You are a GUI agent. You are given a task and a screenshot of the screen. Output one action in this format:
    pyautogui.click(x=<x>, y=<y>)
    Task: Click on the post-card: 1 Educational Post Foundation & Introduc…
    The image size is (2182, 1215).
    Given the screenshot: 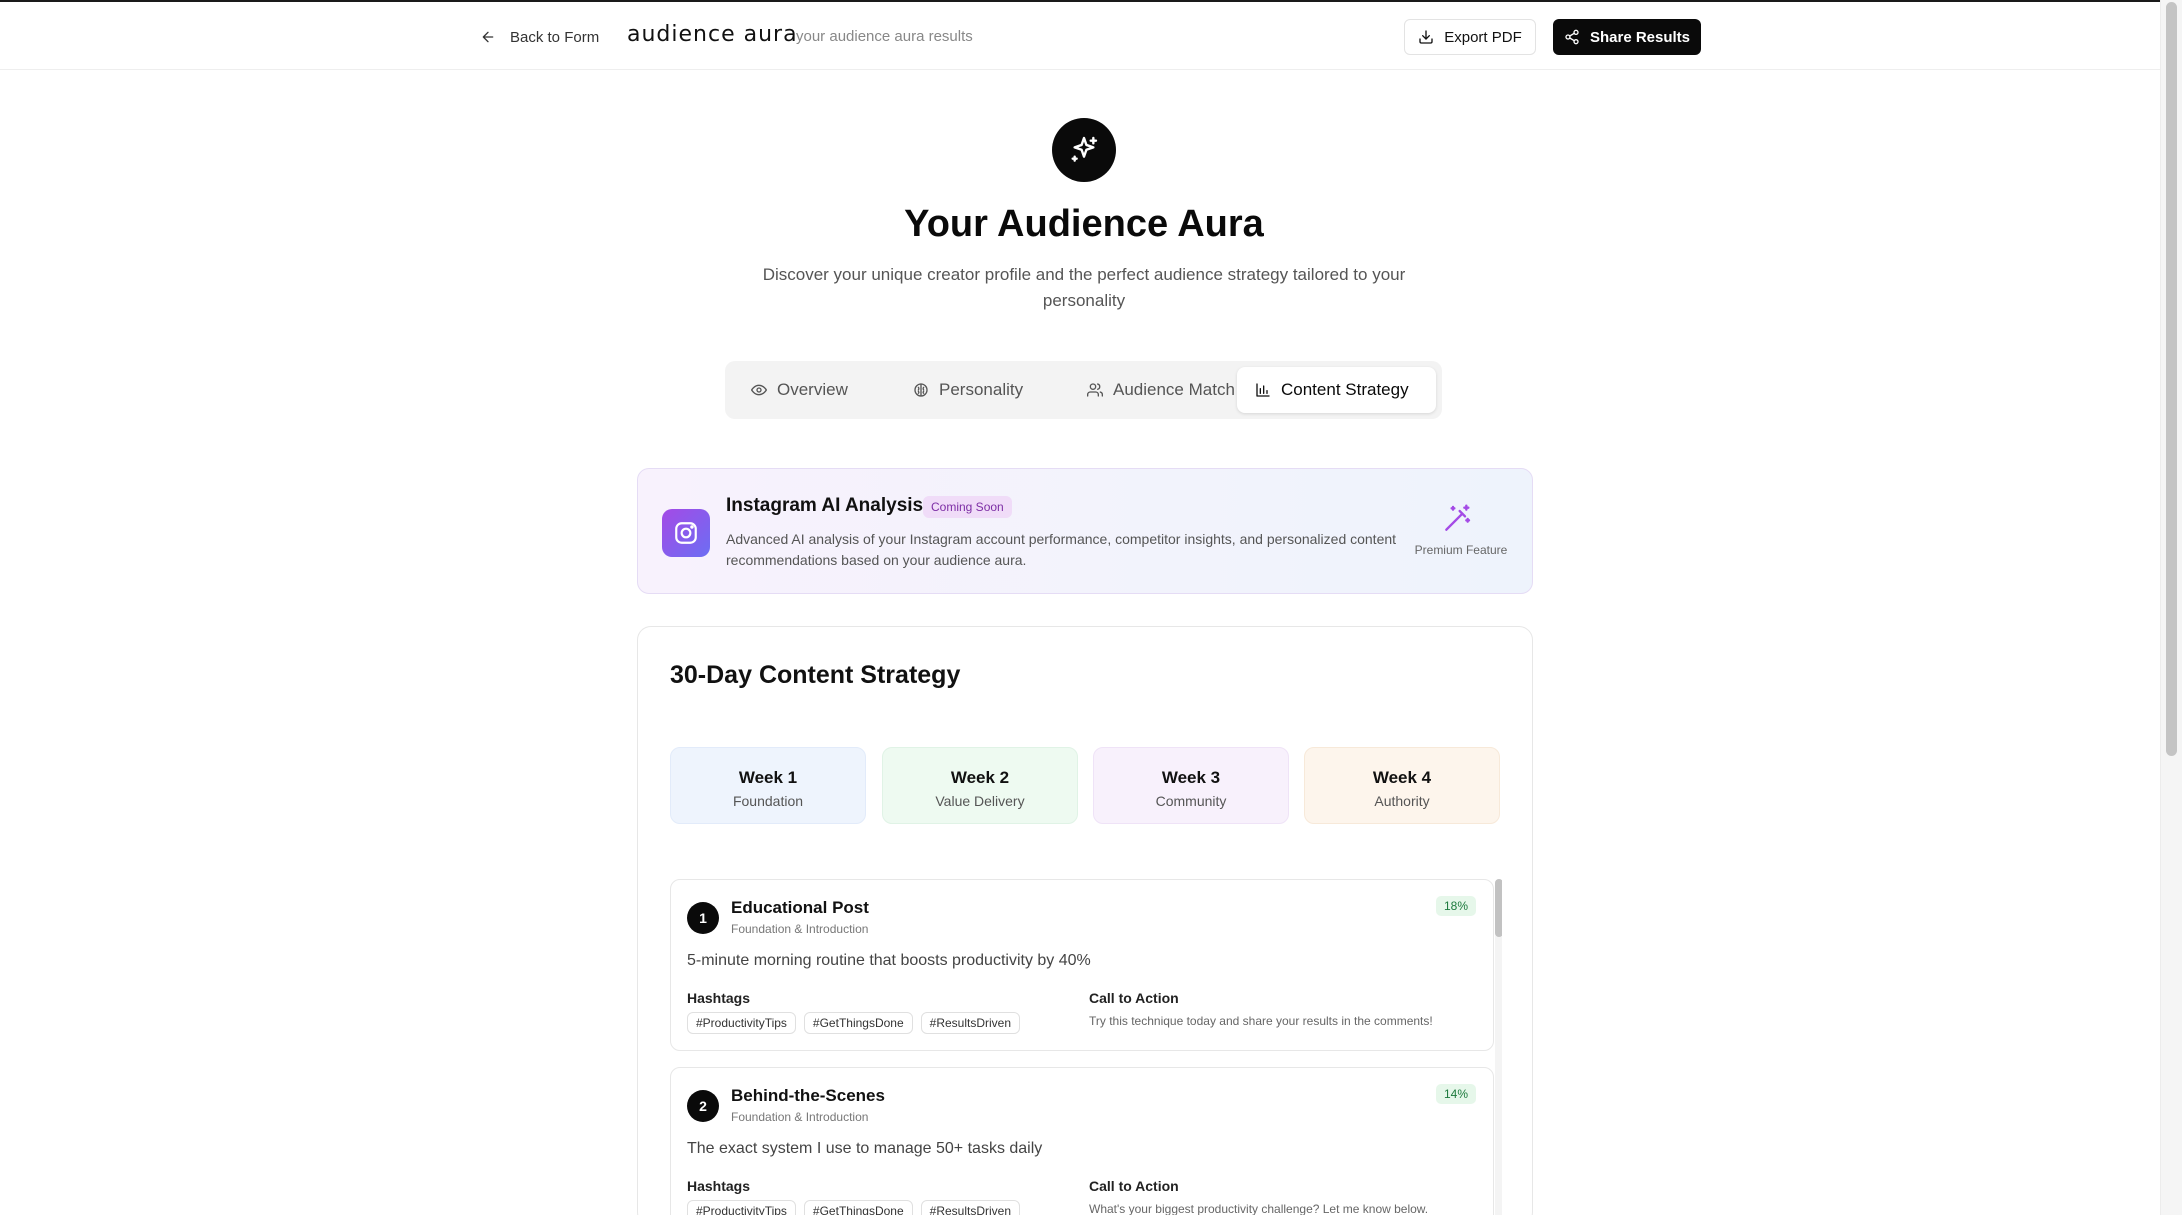 What is the action you would take?
    pyautogui.click(x=1082, y=965)
    